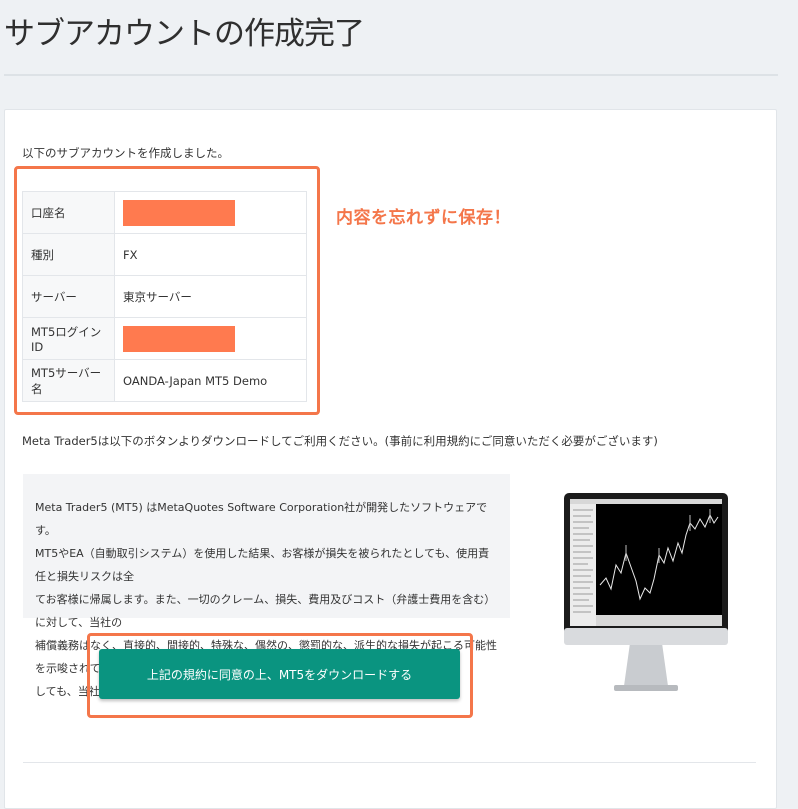 The width and height of the screenshot is (798, 809). Describe the element at coordinates (68, 254) in the screenshot. I see `row-label: 種別` at that location.